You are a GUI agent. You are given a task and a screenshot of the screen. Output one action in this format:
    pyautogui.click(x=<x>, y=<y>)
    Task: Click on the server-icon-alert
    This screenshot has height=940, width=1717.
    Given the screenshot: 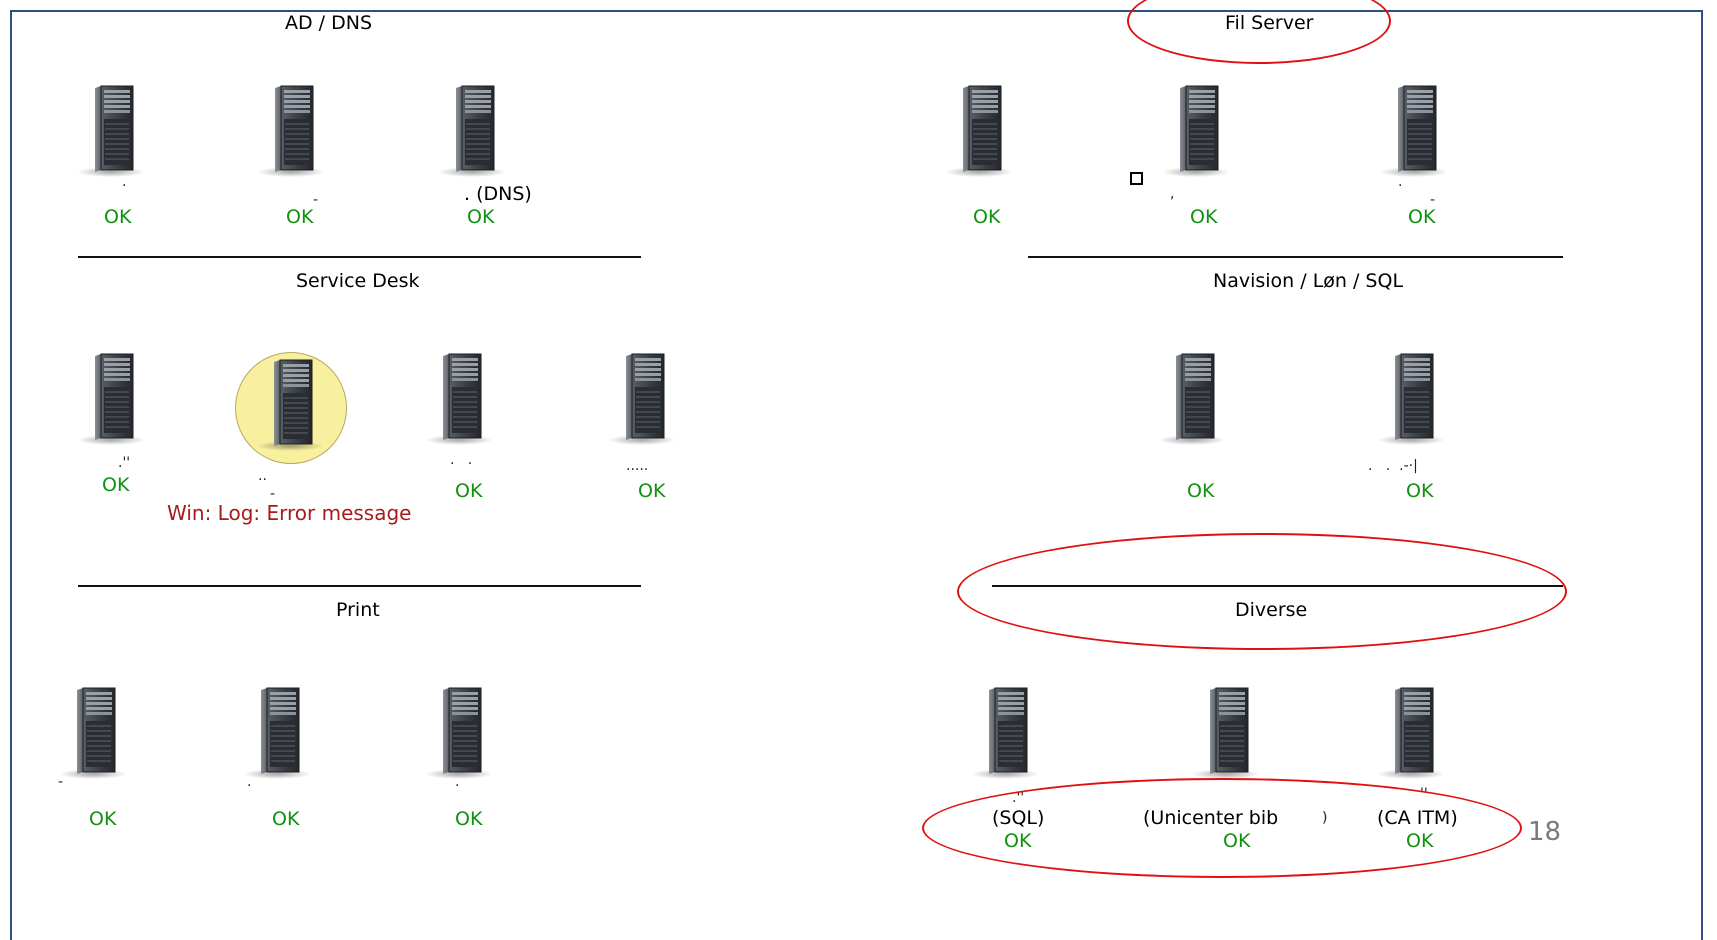 What is the action you would take?
    pyautogui.click(x=288, y=405)
    